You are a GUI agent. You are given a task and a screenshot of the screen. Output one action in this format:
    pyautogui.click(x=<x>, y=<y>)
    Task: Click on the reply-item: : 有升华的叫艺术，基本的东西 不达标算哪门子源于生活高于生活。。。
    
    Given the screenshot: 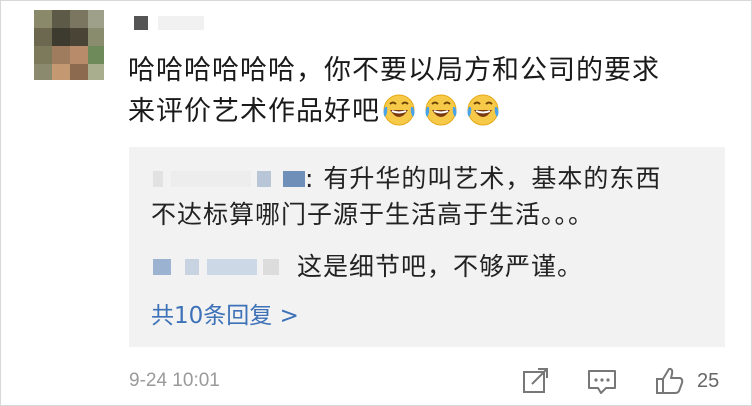 What is the action you would take?
    pyautogui.click(x=431, y=197)
    